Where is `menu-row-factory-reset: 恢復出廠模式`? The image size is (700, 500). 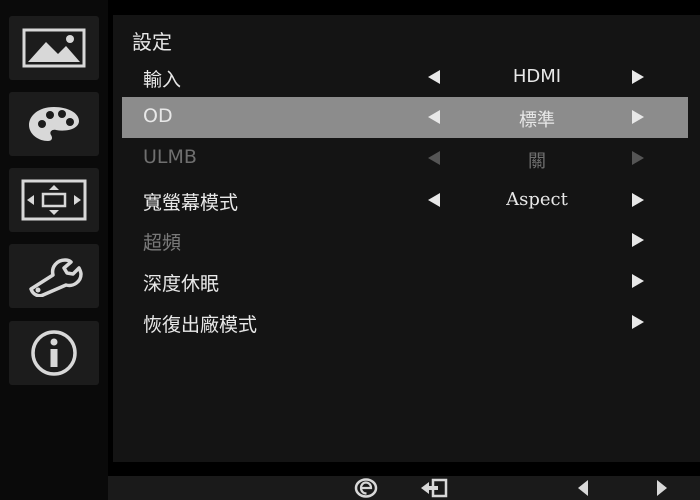 menu-row-factory-reset: 恢復出廠模式 is located at coordinates (405, 322).